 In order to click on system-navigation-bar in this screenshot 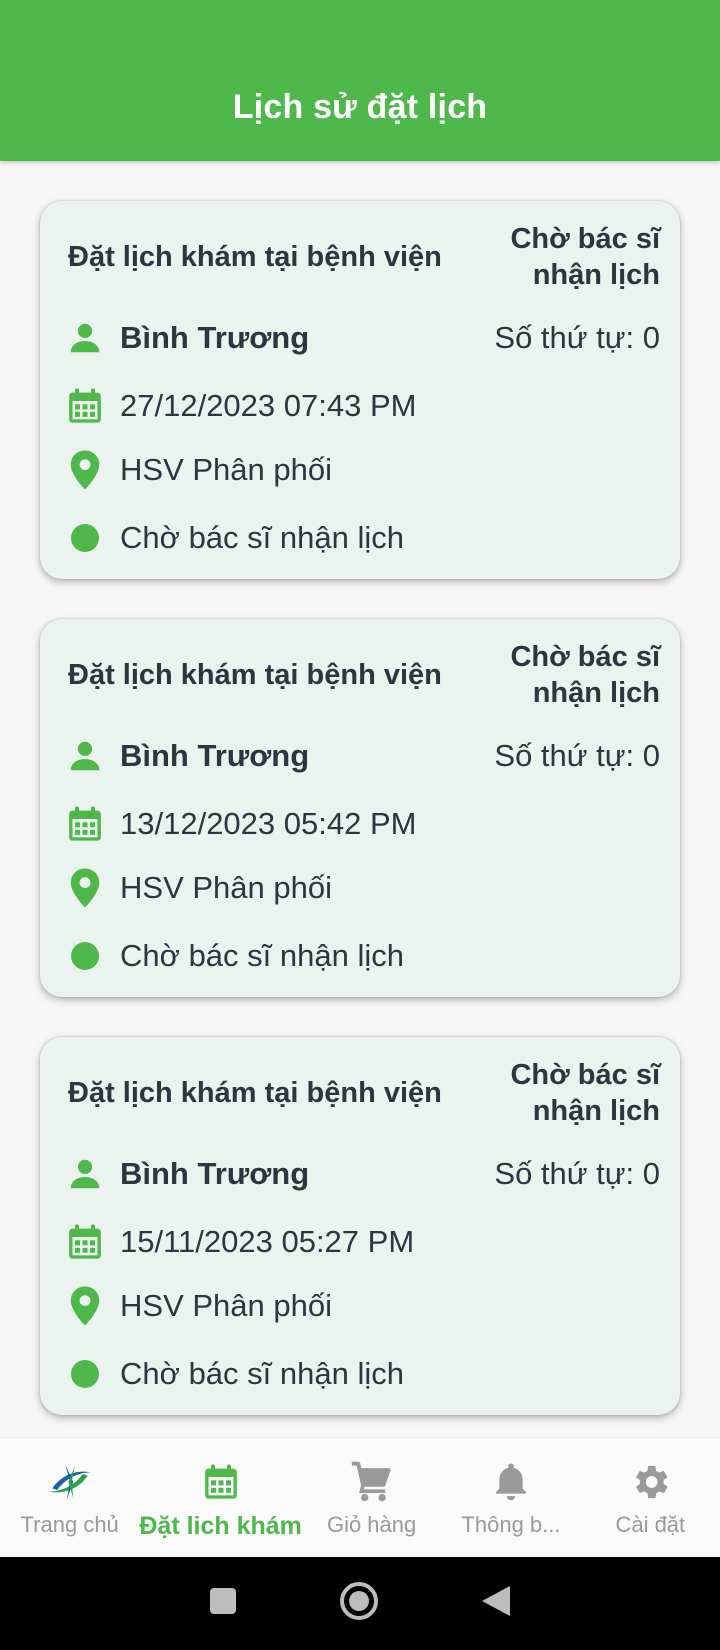, I will do `click(360, 1603)`.